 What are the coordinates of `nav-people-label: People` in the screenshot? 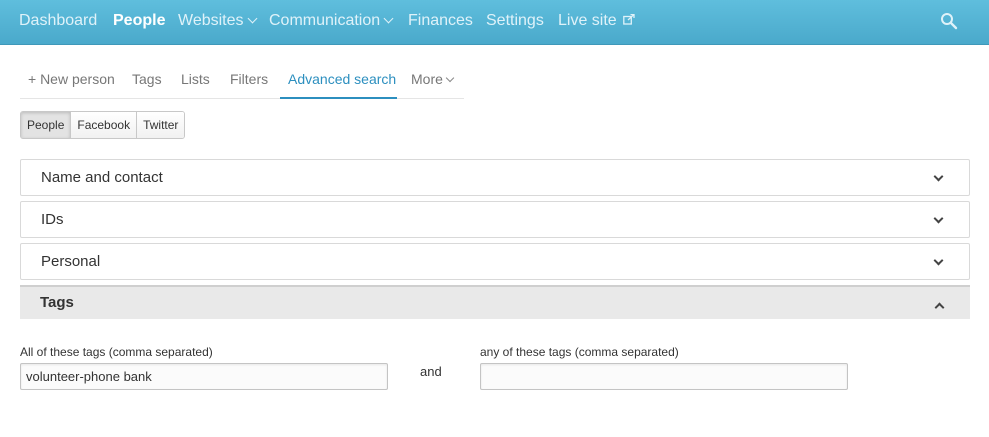 It's located at (139, 20).